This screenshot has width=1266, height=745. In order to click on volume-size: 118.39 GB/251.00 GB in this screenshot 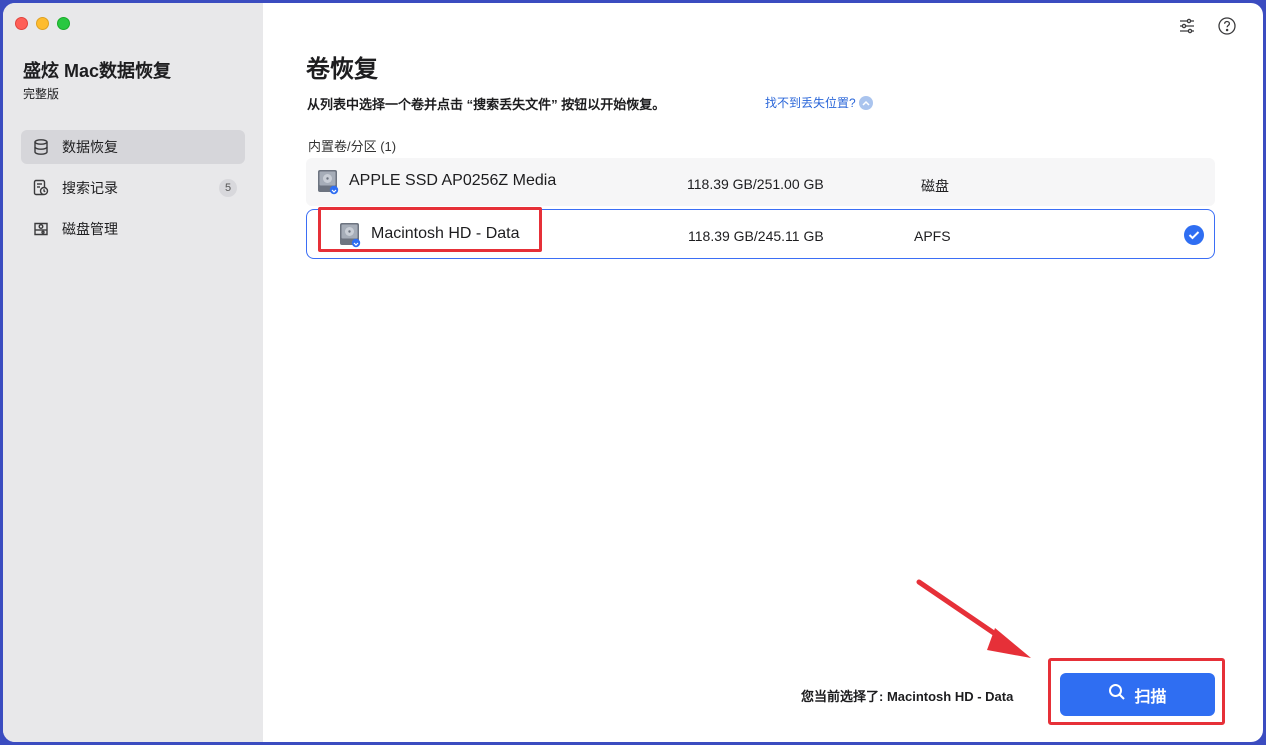, I will do `click(755, 184)`.